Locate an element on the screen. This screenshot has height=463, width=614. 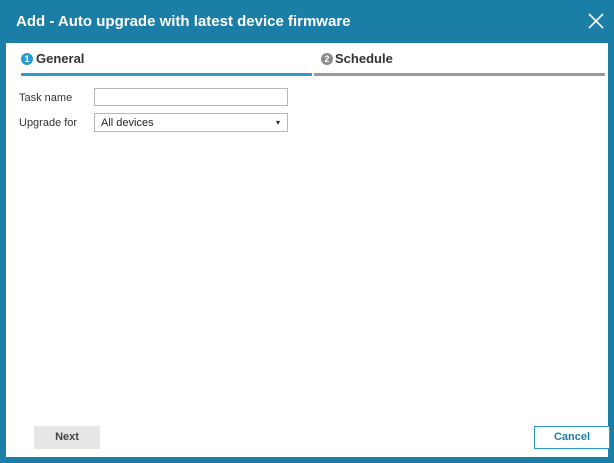
tab-label: Schedule is located at coordinates (364, 58).